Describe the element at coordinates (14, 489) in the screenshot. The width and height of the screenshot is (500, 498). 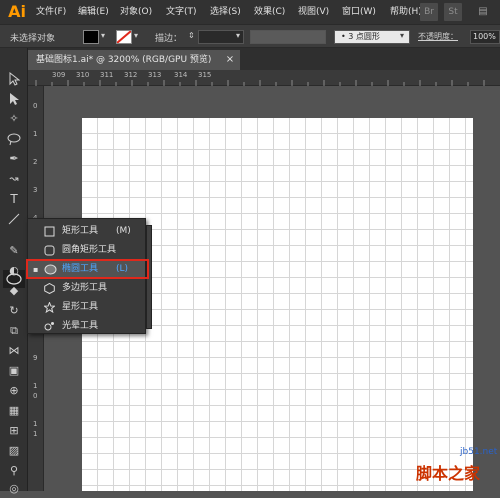
I see `blend-tool-icon: ◎` at that location.